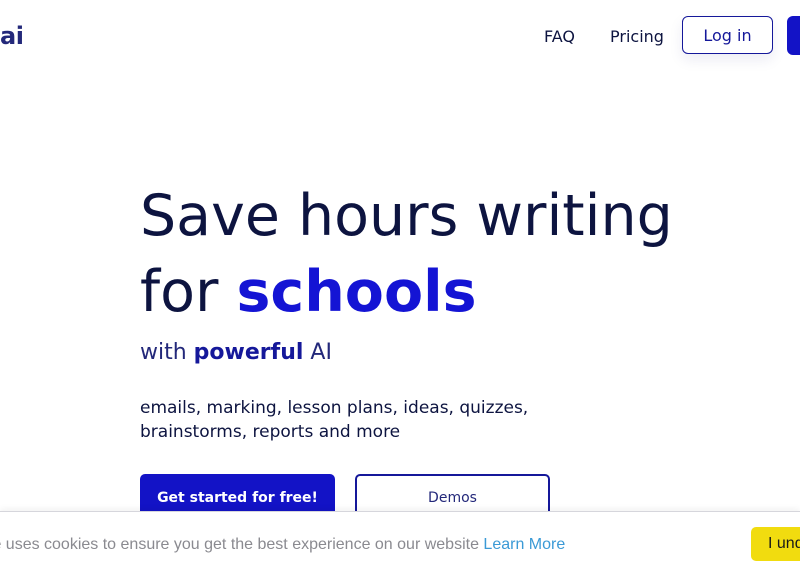  What do you see at coordinates (12, 36) in the screenshot?
I see `site-logo: ai` at bounding box center [12, 36].